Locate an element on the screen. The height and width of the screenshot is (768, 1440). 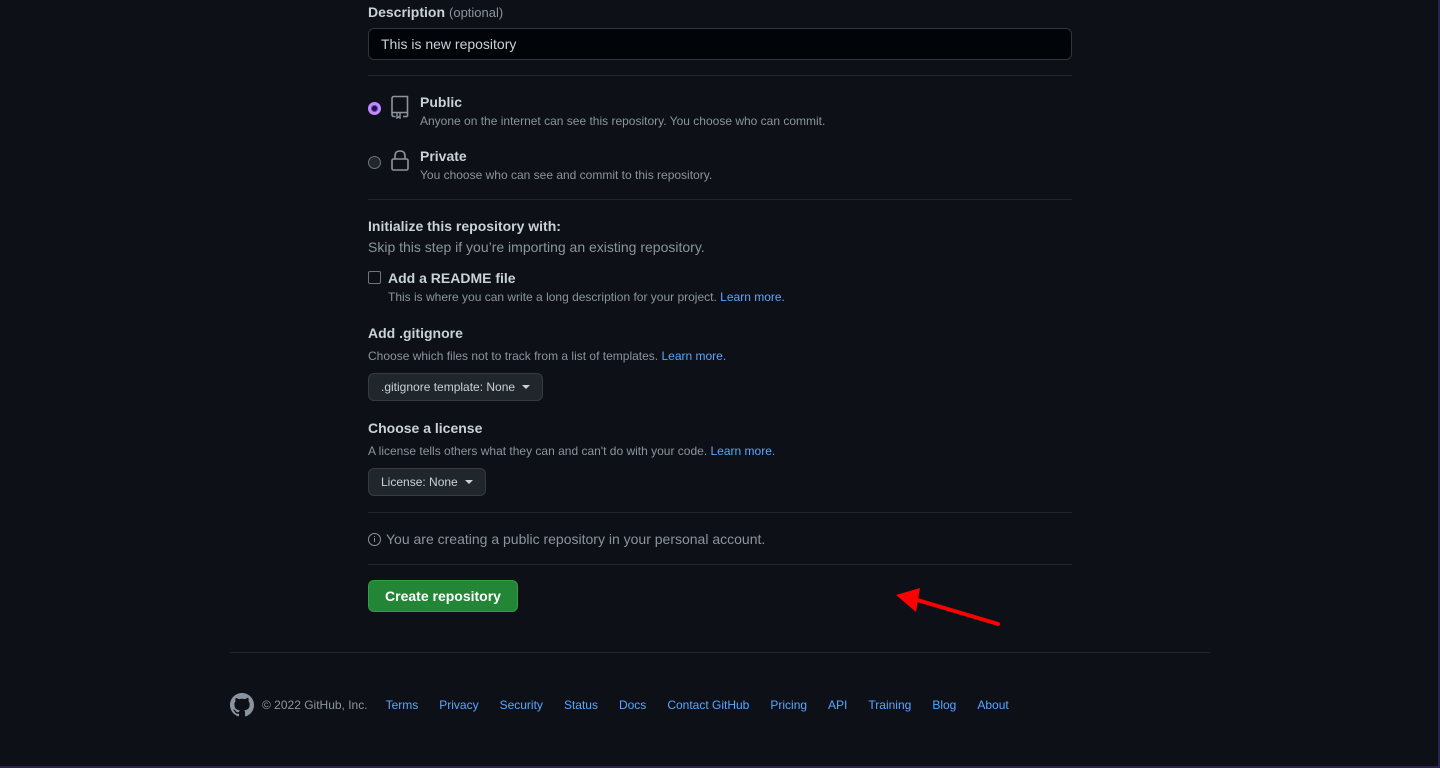
private-radio is located at coordinates (374, 162).